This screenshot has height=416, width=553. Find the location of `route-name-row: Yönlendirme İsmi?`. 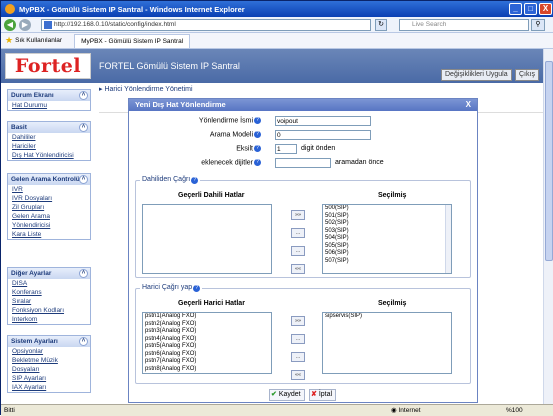

route-name-row: Yönlendirme İsmi? is located at coordinates (304, 121).